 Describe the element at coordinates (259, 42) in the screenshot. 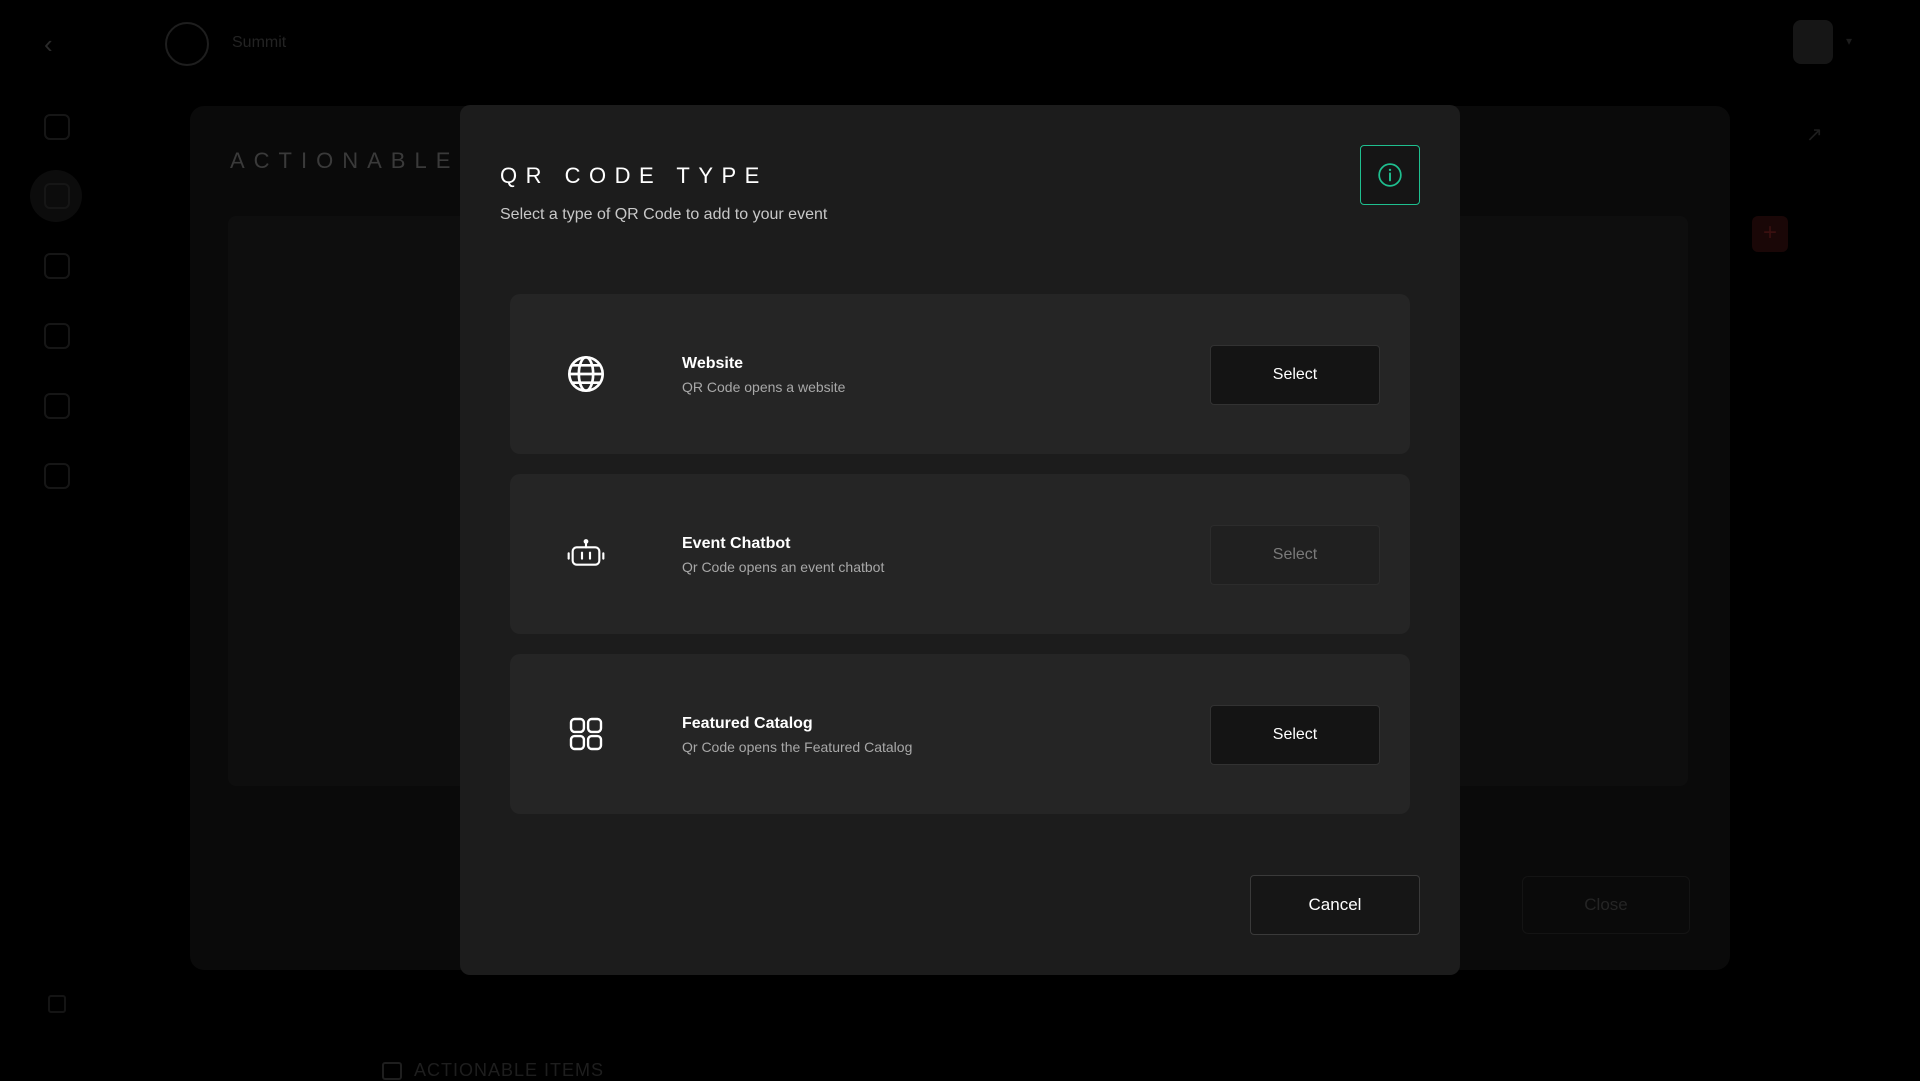

I see `brand-name: Summit` at that location.